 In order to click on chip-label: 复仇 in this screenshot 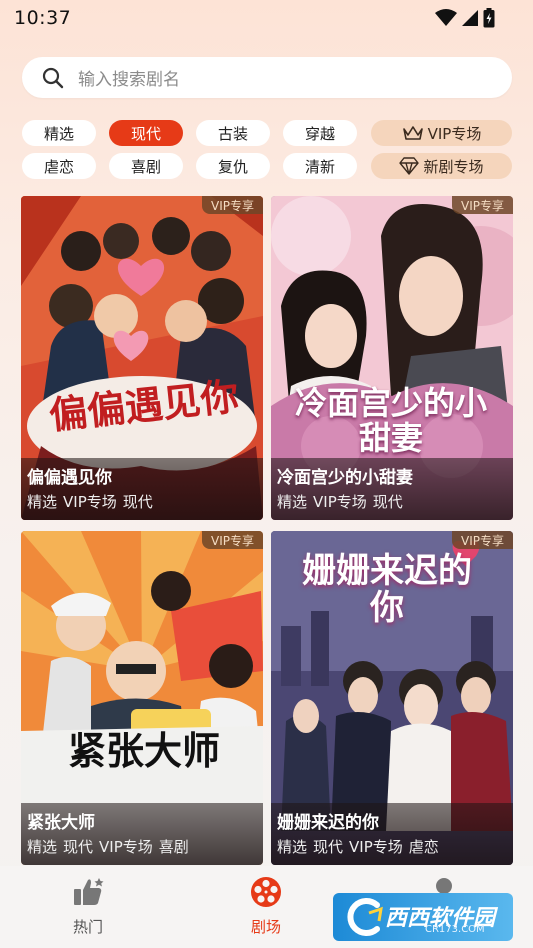, I will do `click(232, 166)`.